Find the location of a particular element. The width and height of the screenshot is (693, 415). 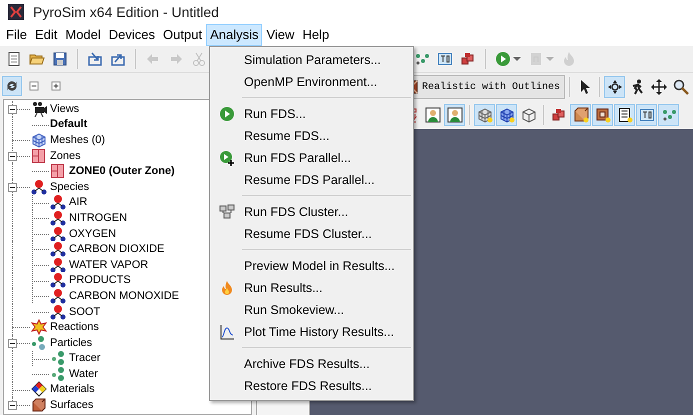

cube-icon is located at coordinates (580, 115).